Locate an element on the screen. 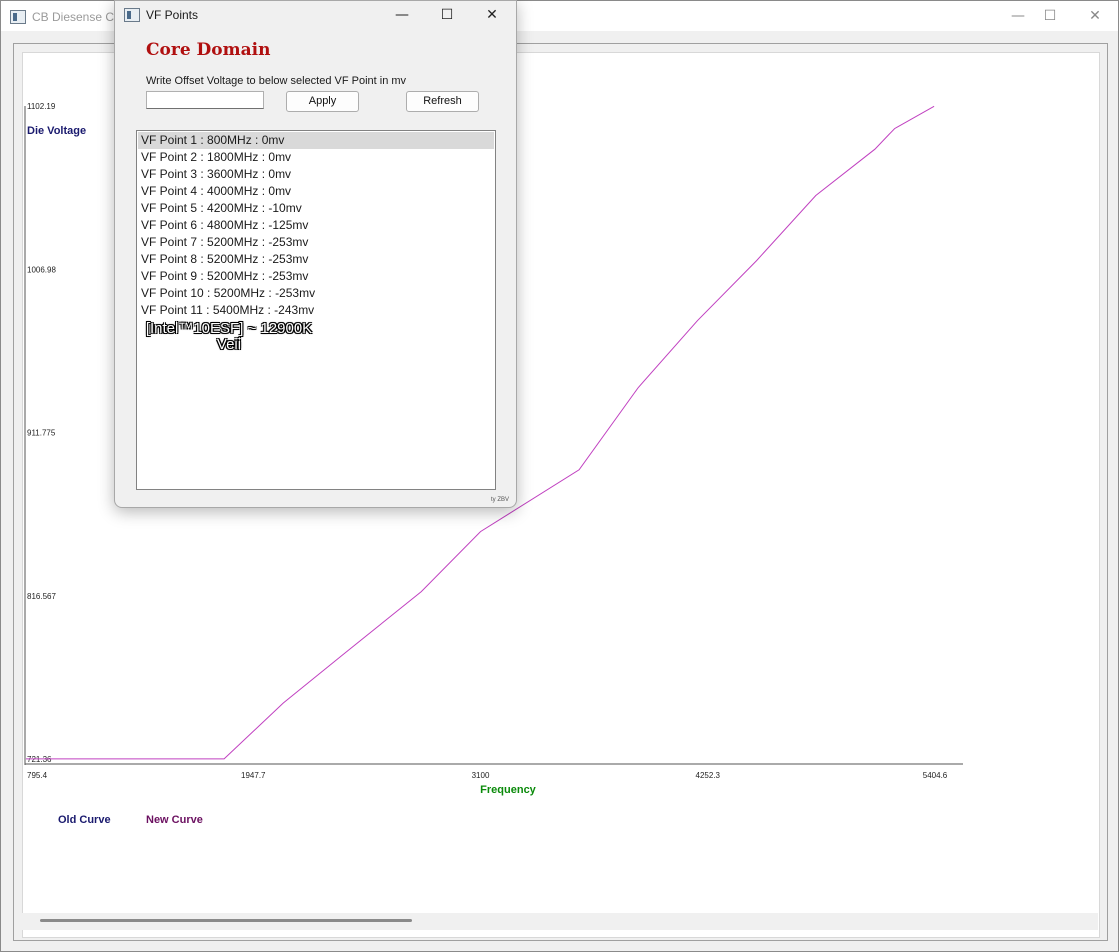 This screenshot has height=952, width=1119. y-tick-label: 816.567 is located at coordinates (41, 596).